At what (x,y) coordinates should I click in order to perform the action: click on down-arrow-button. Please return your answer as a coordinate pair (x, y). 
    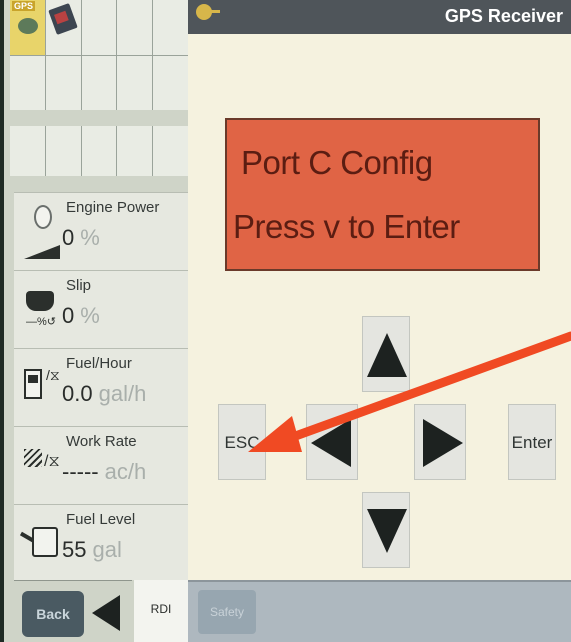
    Looking at the image, I should click on (386, 530).